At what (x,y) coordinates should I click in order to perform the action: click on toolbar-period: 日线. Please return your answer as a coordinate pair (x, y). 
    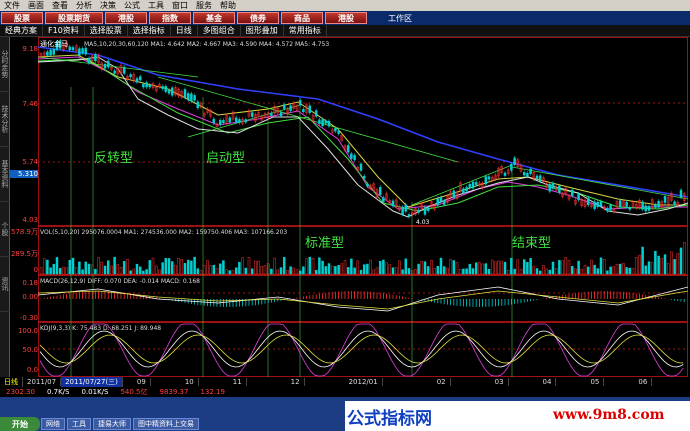
    Looking at the image, I should click on (184, 30).